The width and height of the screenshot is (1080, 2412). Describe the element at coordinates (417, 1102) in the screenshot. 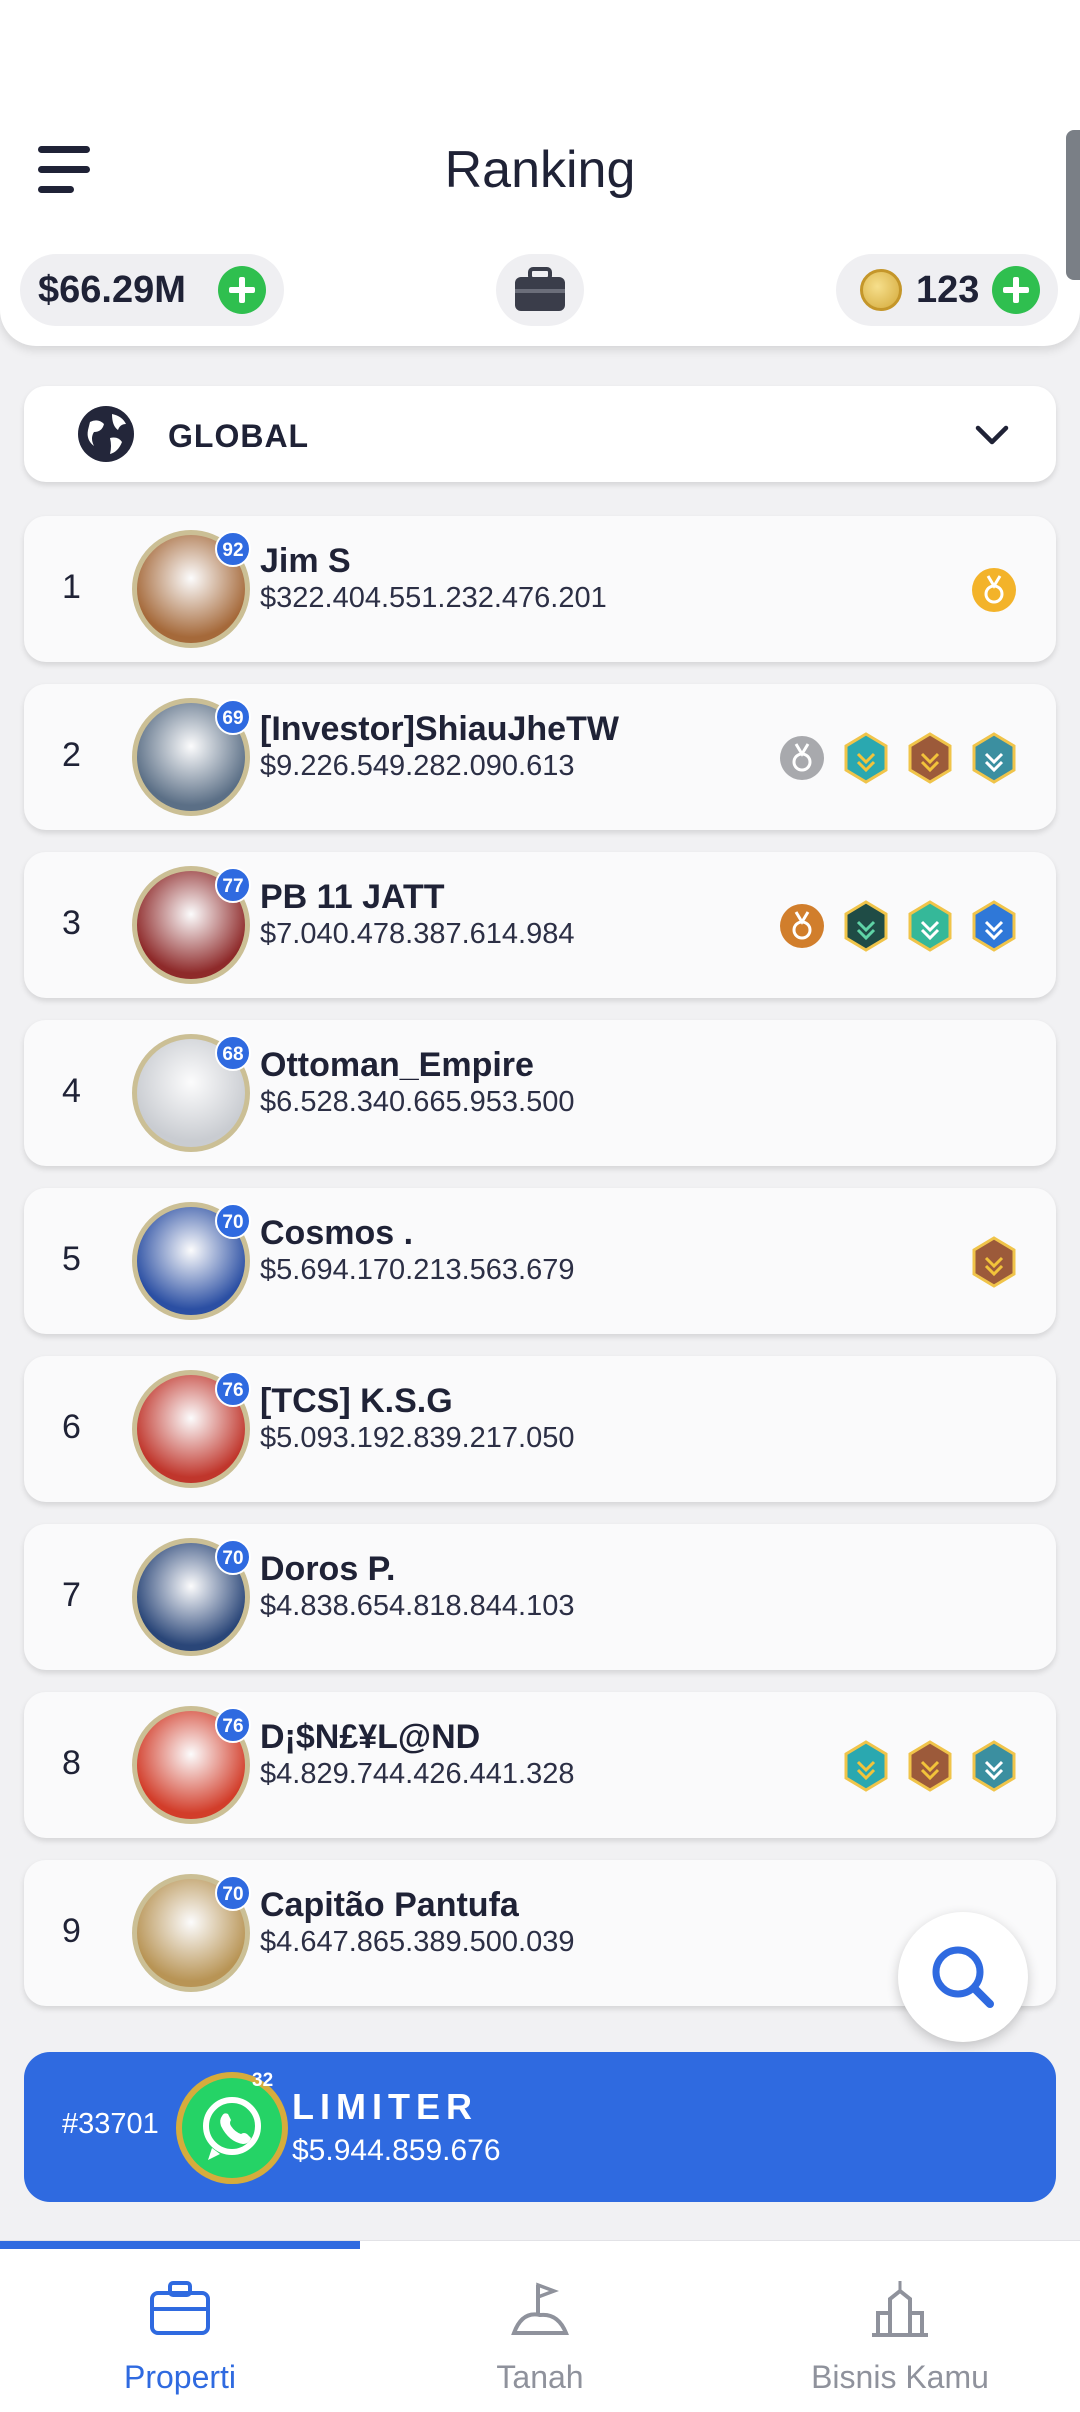

I see `player-value: $6.528.340.665.953.500` at that location.